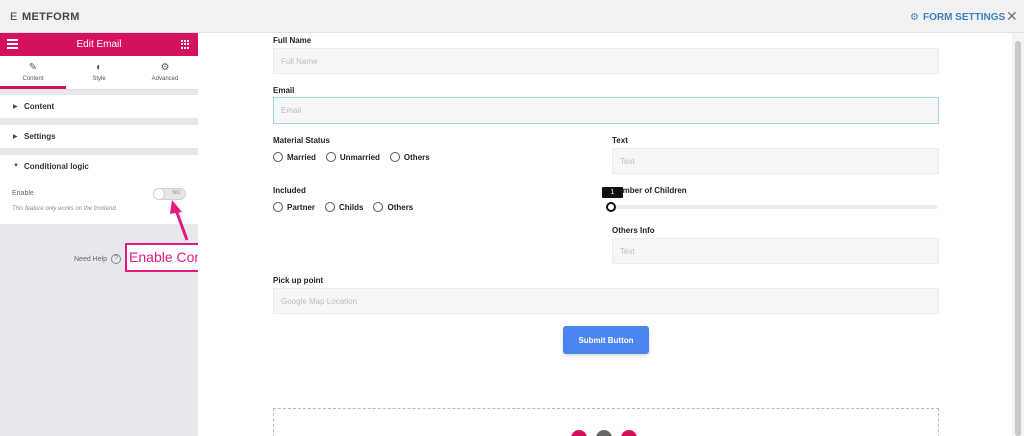  What do you see at coordinates (775, 207) in the screenshot?
I see `children-slider` at bounding box center [775, 207].